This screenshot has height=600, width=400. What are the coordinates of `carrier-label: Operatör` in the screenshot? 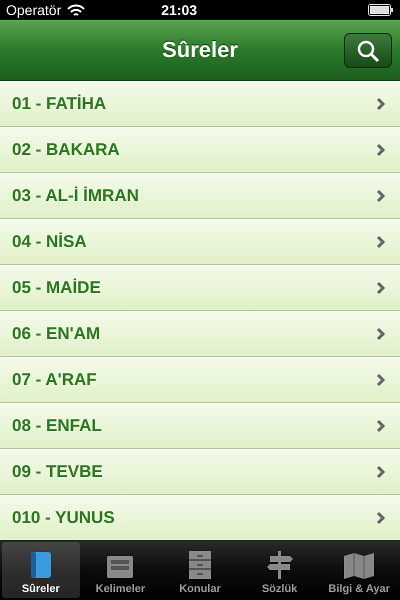 It's located at (34, 10).